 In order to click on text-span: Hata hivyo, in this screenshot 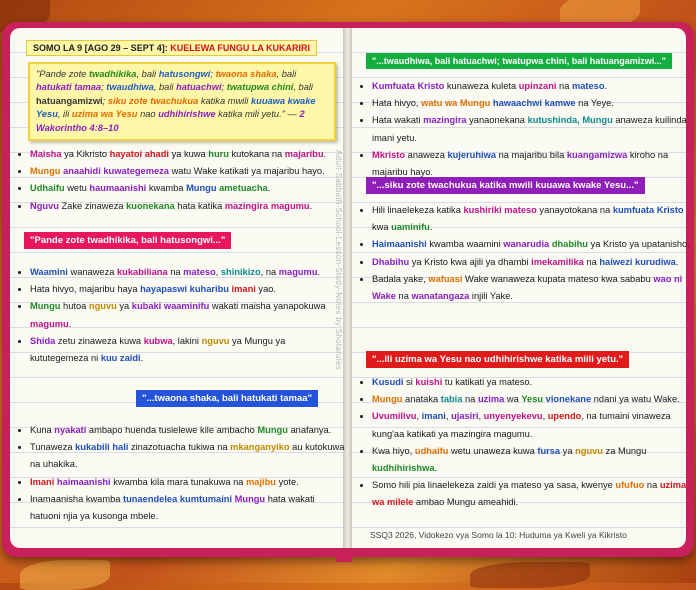, I will do `click(397, 103)`.